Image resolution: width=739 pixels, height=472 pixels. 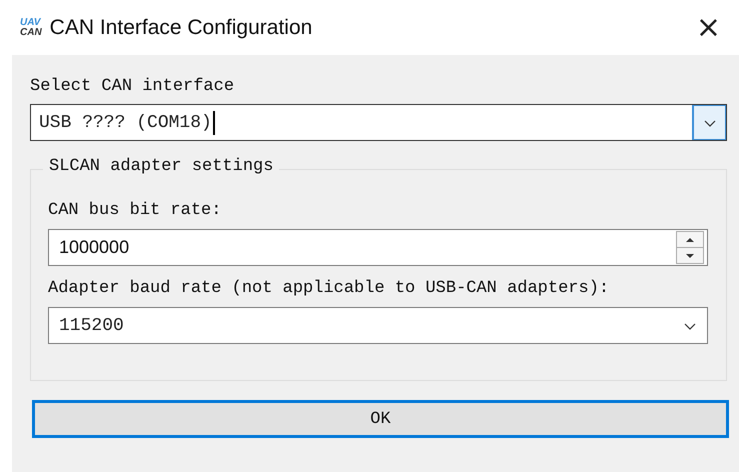 I want to click on triangle-down-icon, so click(x=690, y=255).